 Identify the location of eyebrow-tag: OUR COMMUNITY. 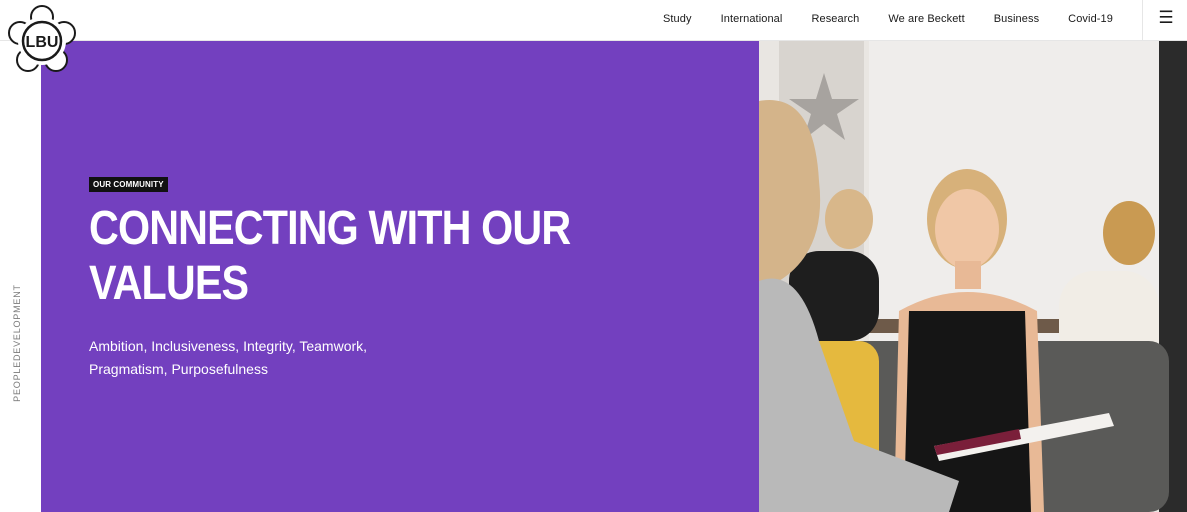
(128, 184).